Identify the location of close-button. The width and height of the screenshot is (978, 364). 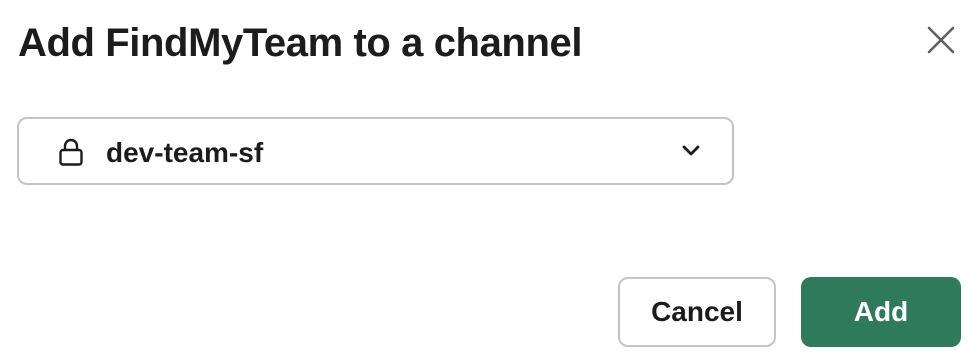
(941, 40).